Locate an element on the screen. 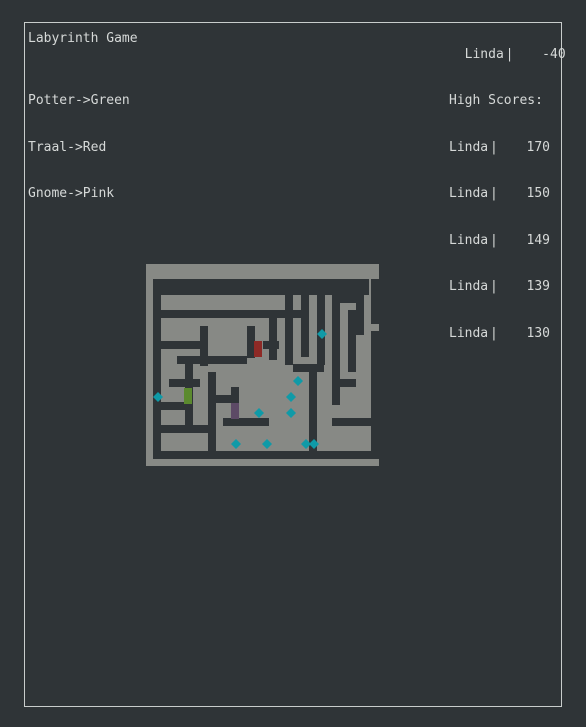 The image size is (586, 727). gnome-marker is located at coordinates (235, 411).